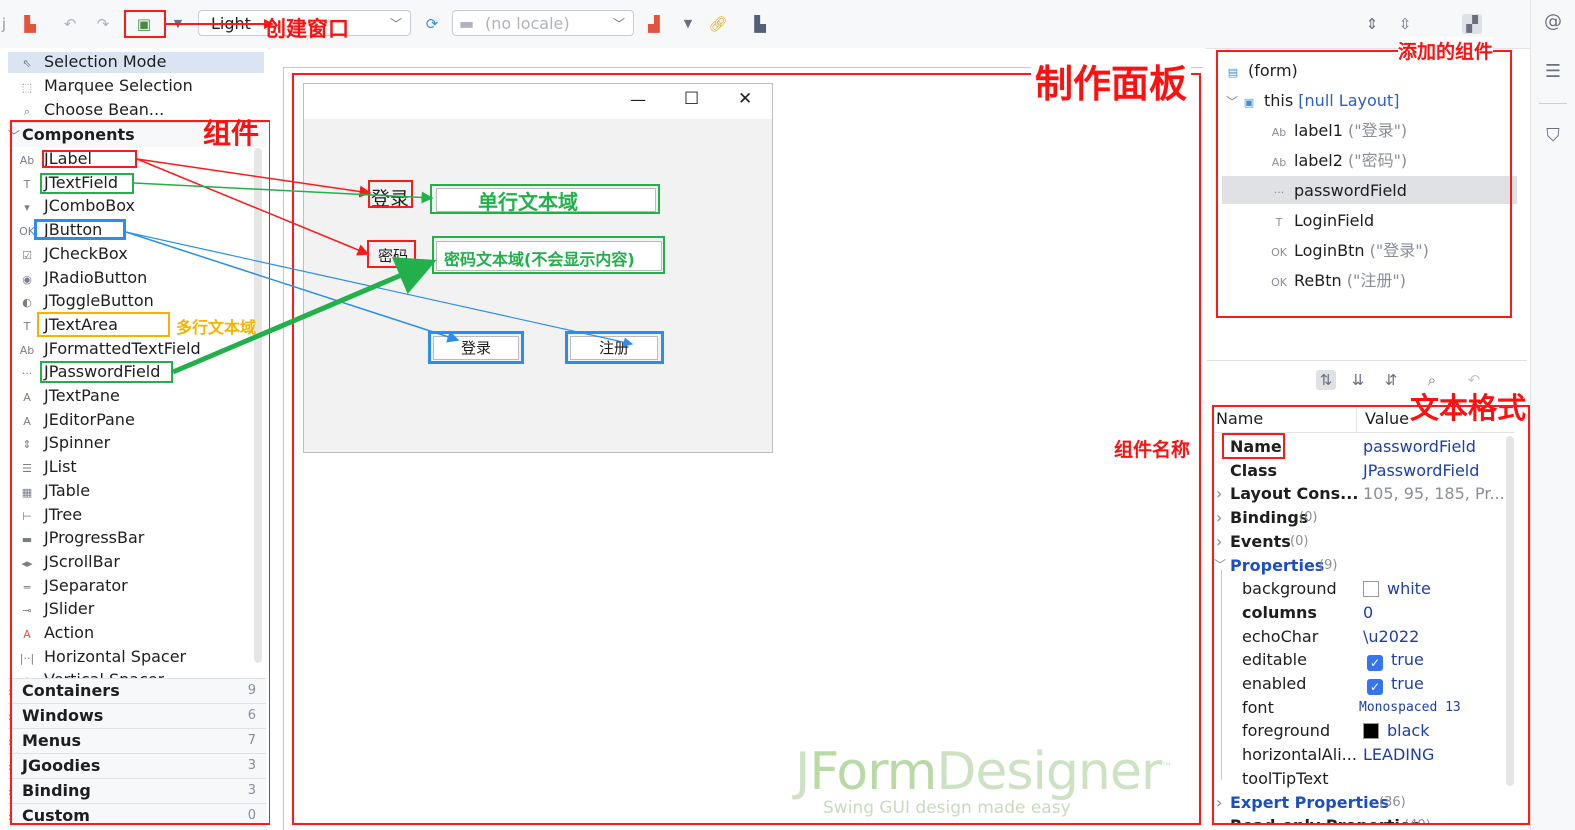 The image size is (1575, 830). I want to click on sort-category-icon: ⇅, so click(1326, 380).